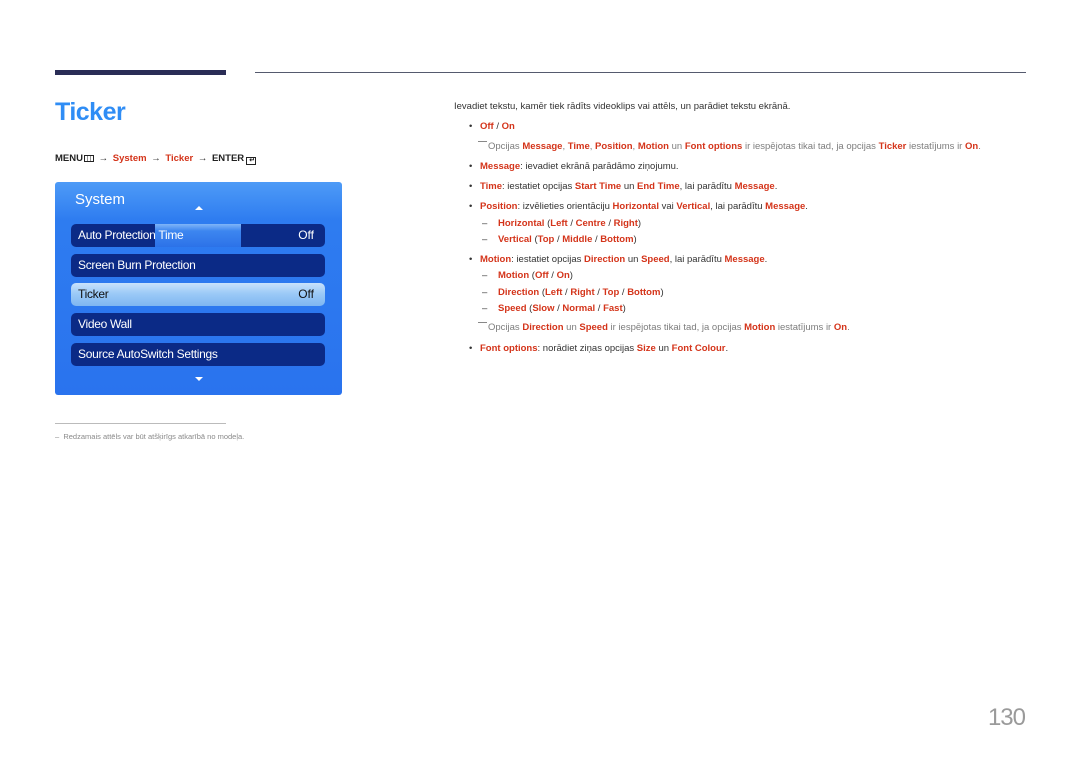 The image size is (1080, 763). What do you see at coordinates (487, 126) in the screenshot?
I see `option-off: Off` at bounding box center [487, 126].